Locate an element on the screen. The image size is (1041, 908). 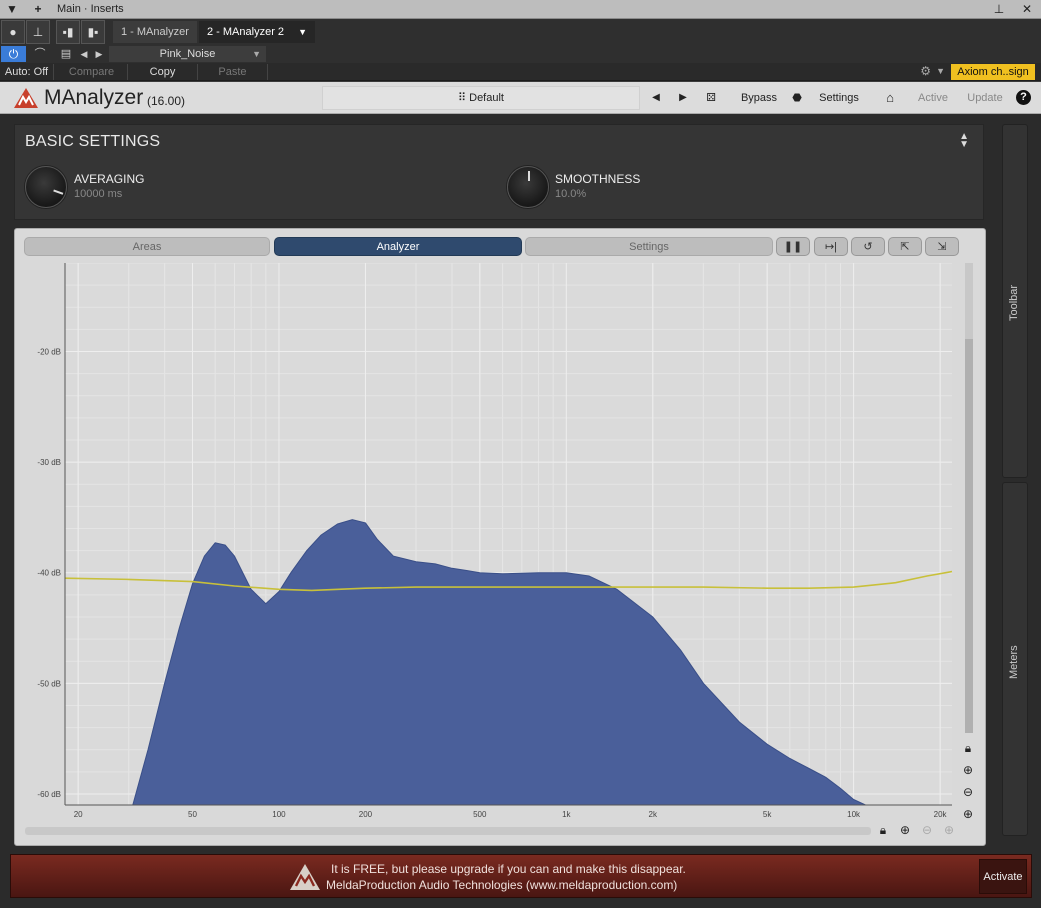
settings-button: Settings is located at coordinates (839, 98).